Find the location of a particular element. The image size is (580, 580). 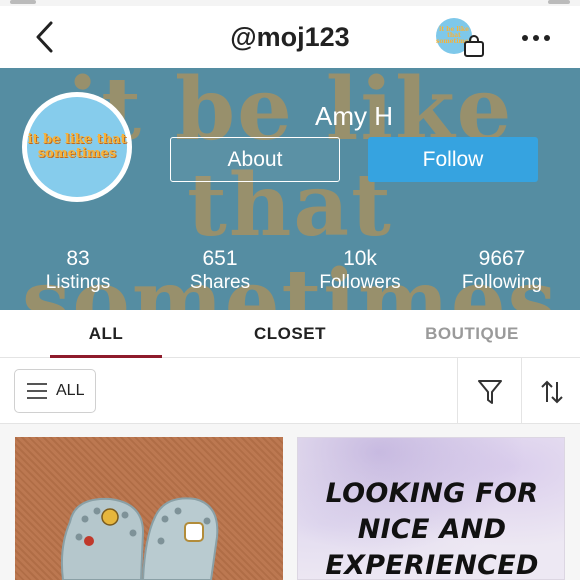

more-dots-icon is located at coordinates (536, 38).